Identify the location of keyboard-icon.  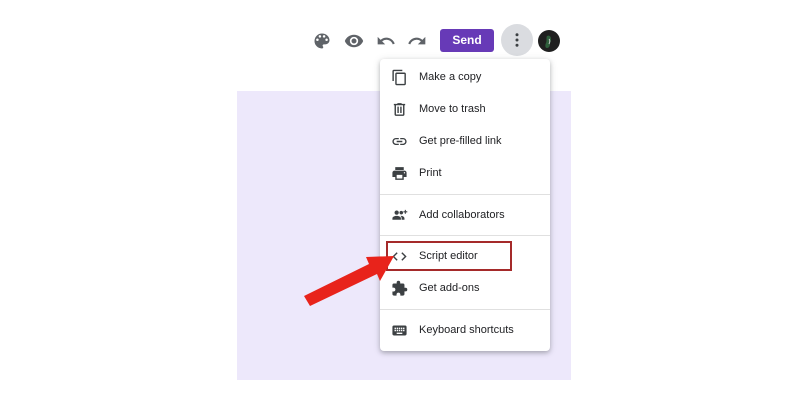
(399, 330).